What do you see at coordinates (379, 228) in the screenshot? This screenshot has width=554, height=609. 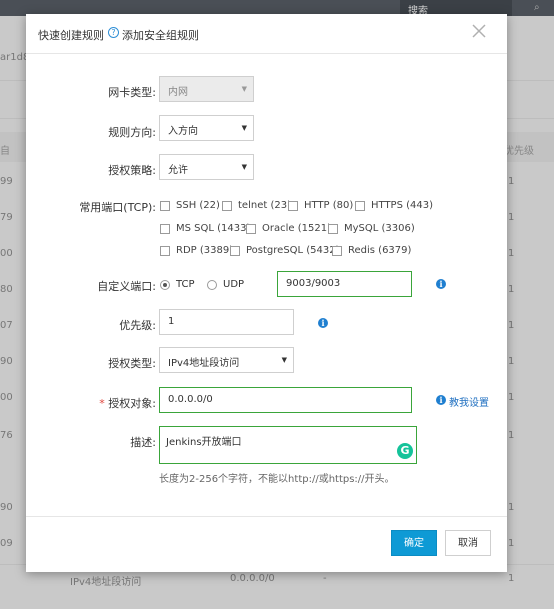 I see `port-option-label: MySQL (3306)` at bounding box center [379, 228].